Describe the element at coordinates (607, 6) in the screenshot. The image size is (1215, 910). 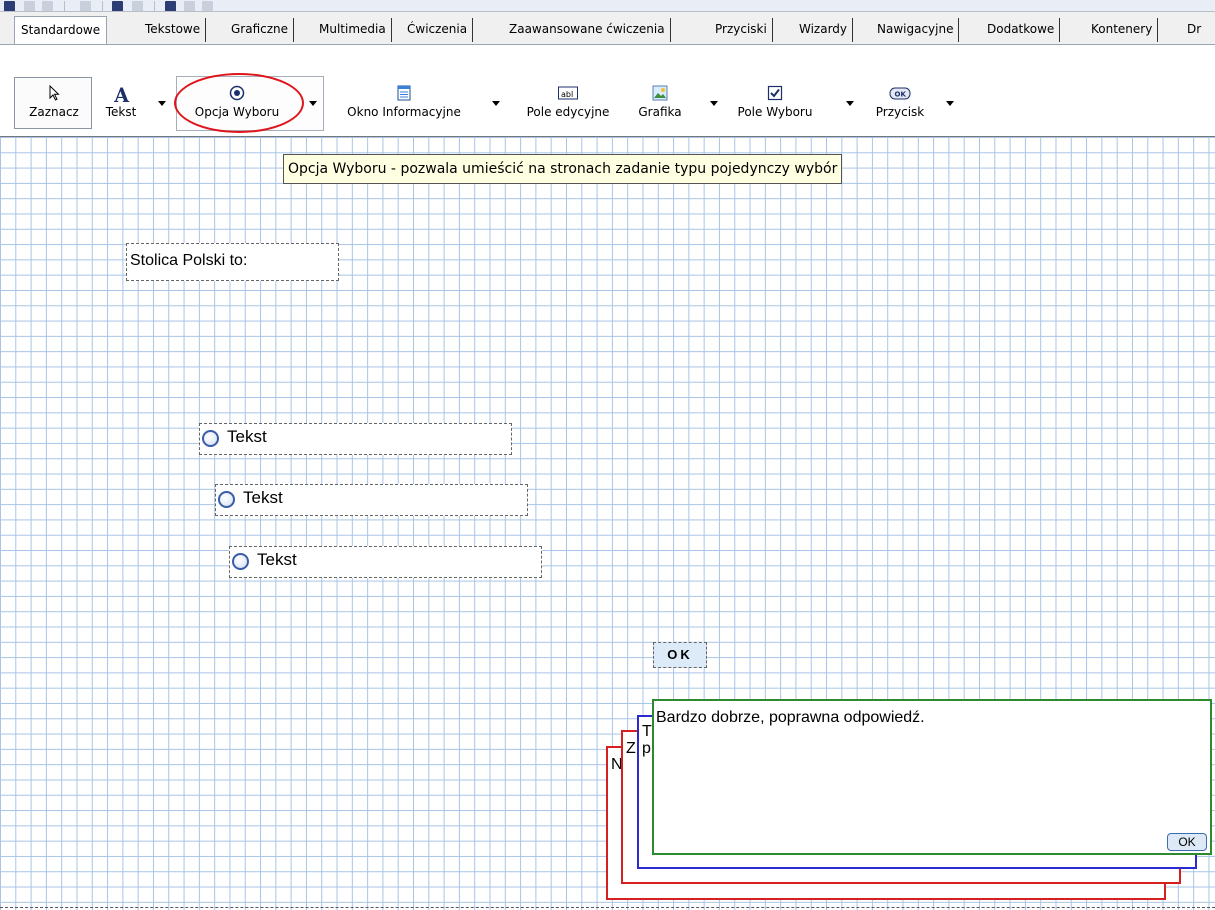
I see `quick-access-bar` at that location.